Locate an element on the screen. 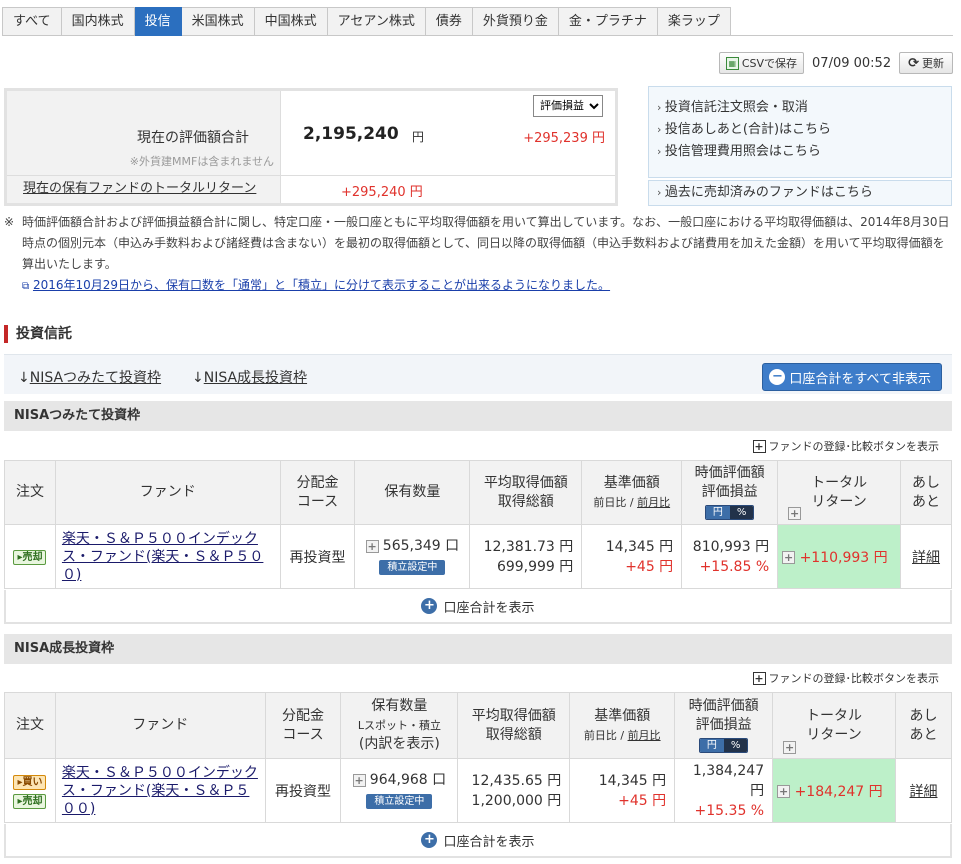  col-qty: 保有数量 Lスポット・積立 (内訳を表示) is located at coordinates (399, 725).